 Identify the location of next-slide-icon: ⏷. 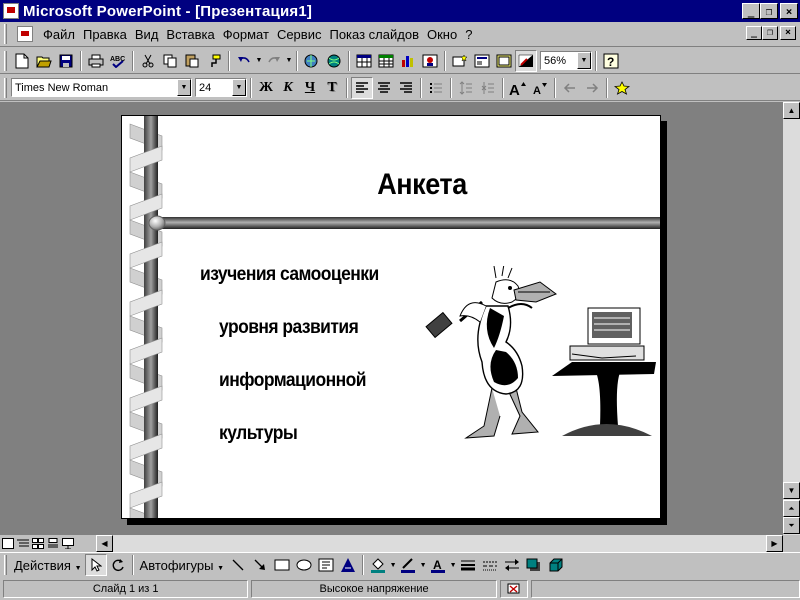
(791, 525).